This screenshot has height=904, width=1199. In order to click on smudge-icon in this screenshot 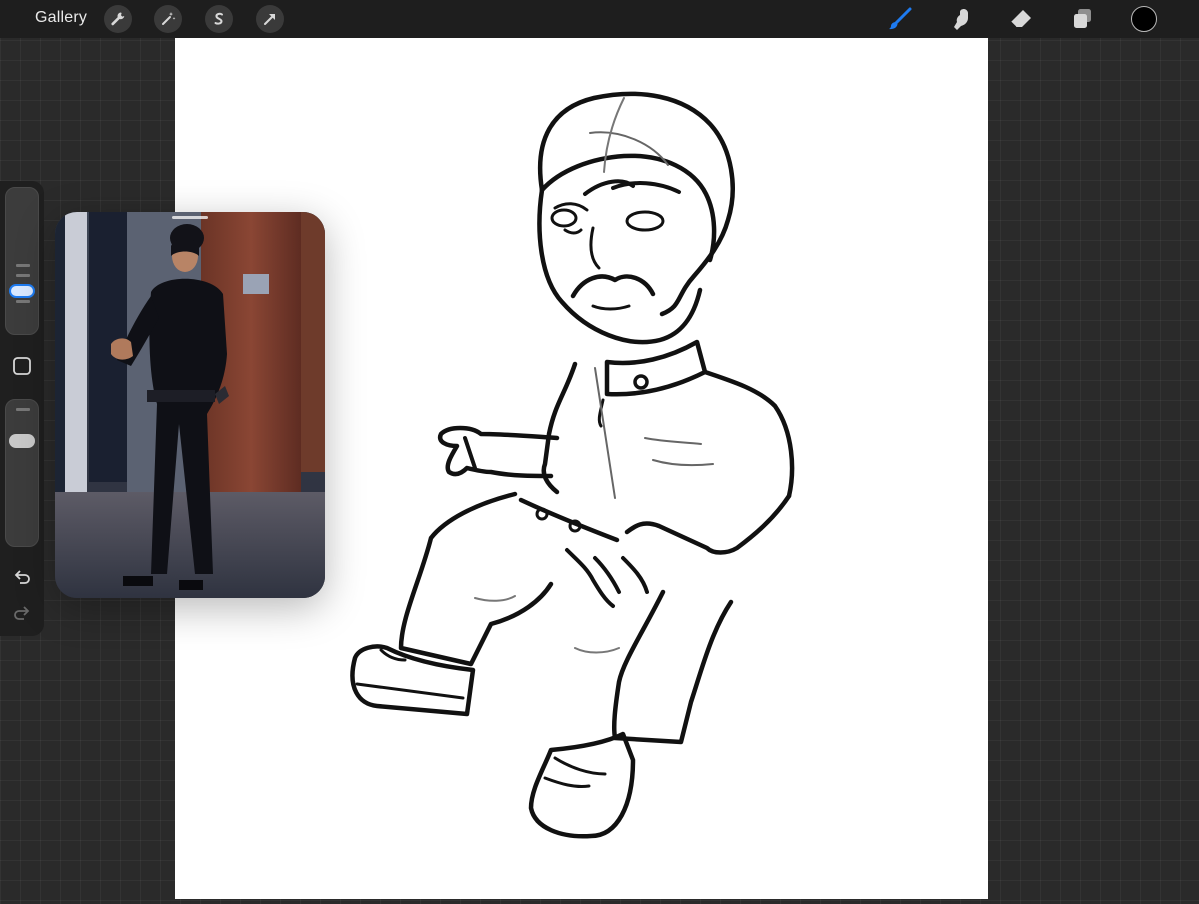, I will do `click(960, 19)`.